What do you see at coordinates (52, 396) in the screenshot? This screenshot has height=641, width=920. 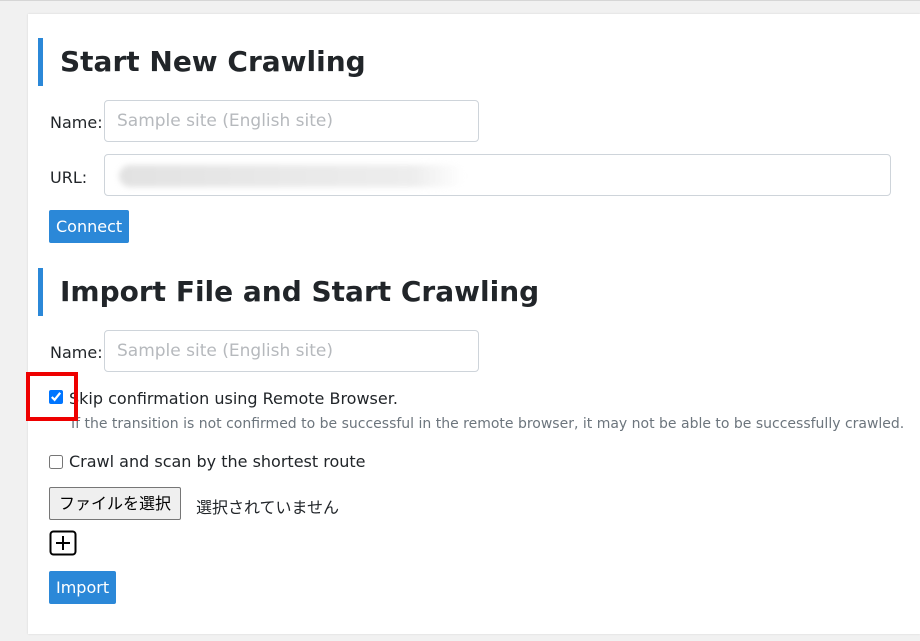 I see `highlight-box` at bounding box center [52, 396].